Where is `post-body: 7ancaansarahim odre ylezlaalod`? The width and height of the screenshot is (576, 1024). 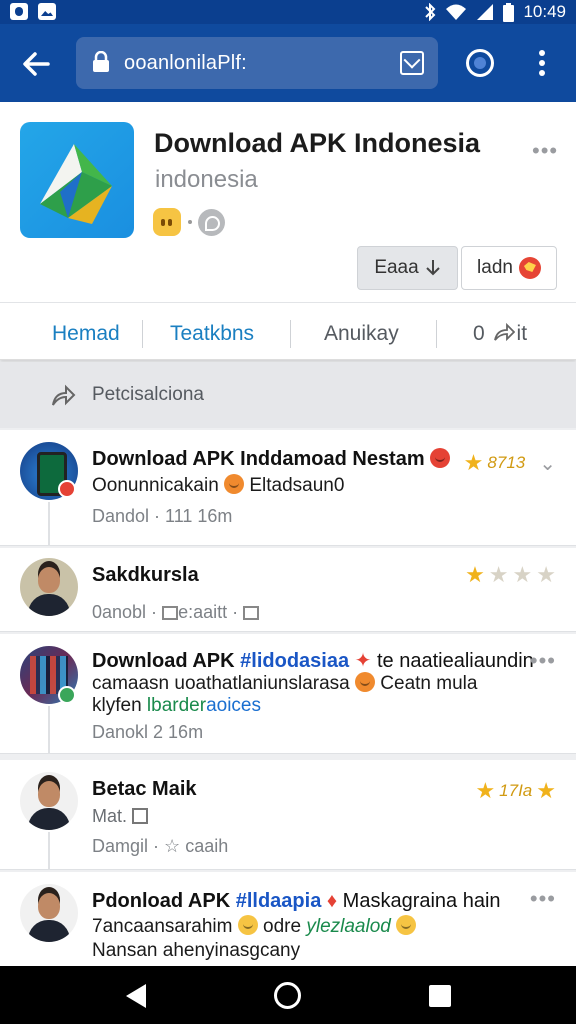 post-body: 7ancaansarahim odre ylezlaalod is located at coordinates (254, 927).